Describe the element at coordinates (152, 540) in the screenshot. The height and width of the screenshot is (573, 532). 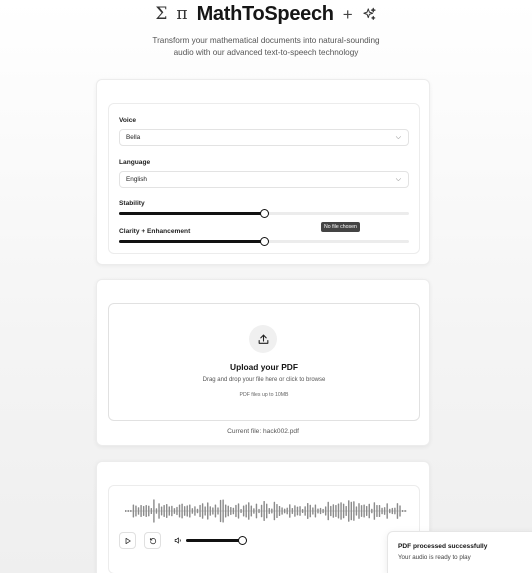
I see `restart-button` at that location.